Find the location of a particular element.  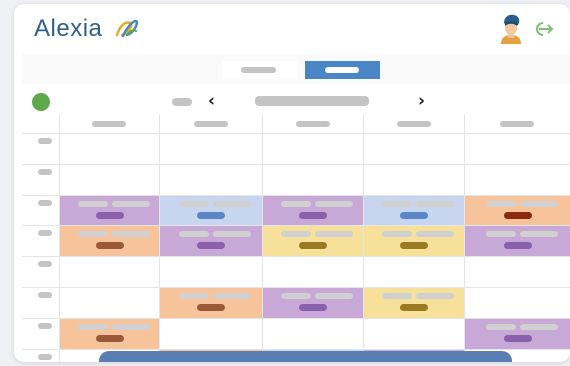

app-header: Alexia is located at coordinates (292, 27).